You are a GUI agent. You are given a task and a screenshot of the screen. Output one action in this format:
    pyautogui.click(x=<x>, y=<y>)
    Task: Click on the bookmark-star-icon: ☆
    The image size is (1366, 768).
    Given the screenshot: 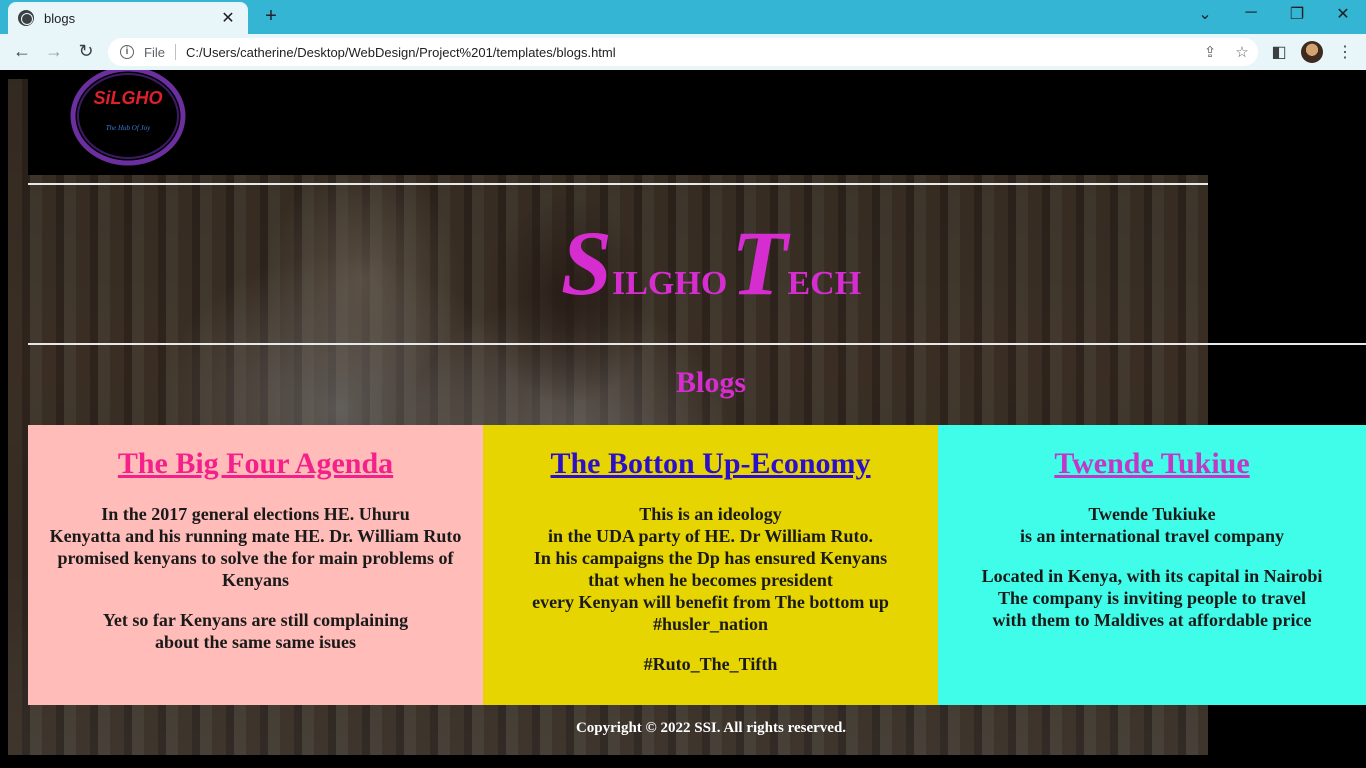 What is the action you would take?
    pyautogui.click(x=1242, y=52)
    